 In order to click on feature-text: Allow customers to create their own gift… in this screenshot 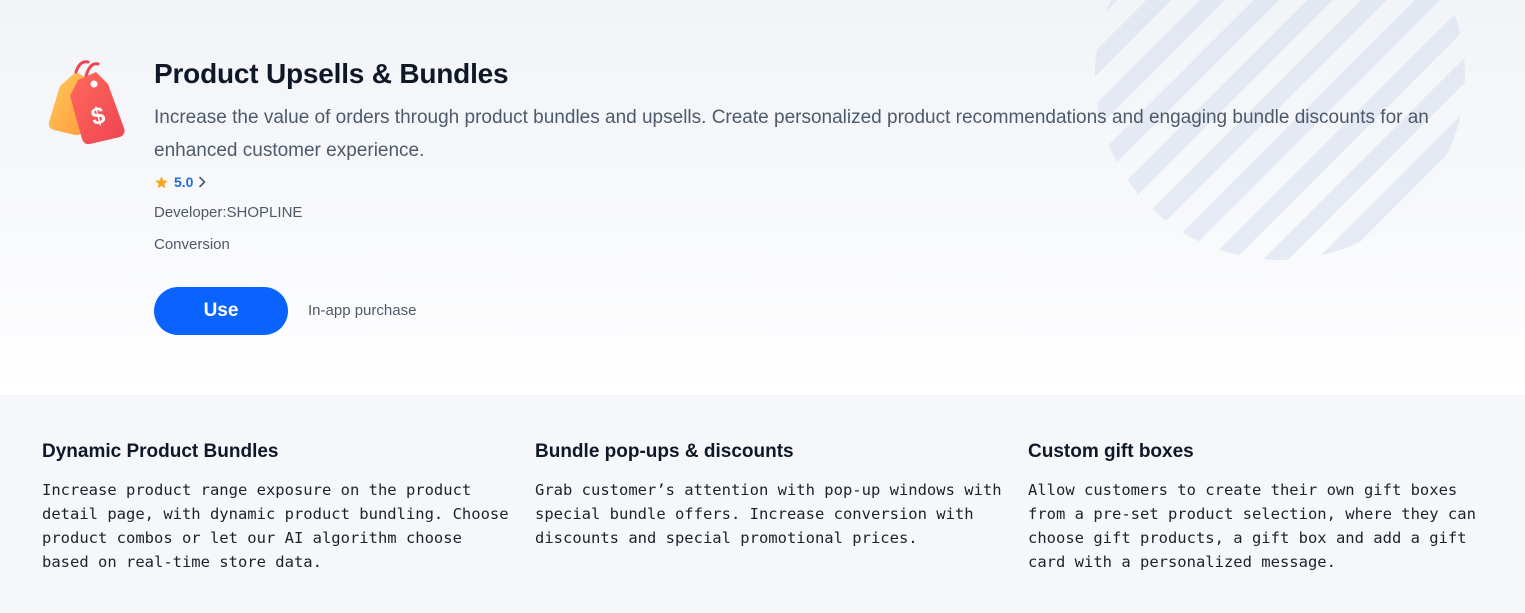, I will do `click(1252, 526)`.